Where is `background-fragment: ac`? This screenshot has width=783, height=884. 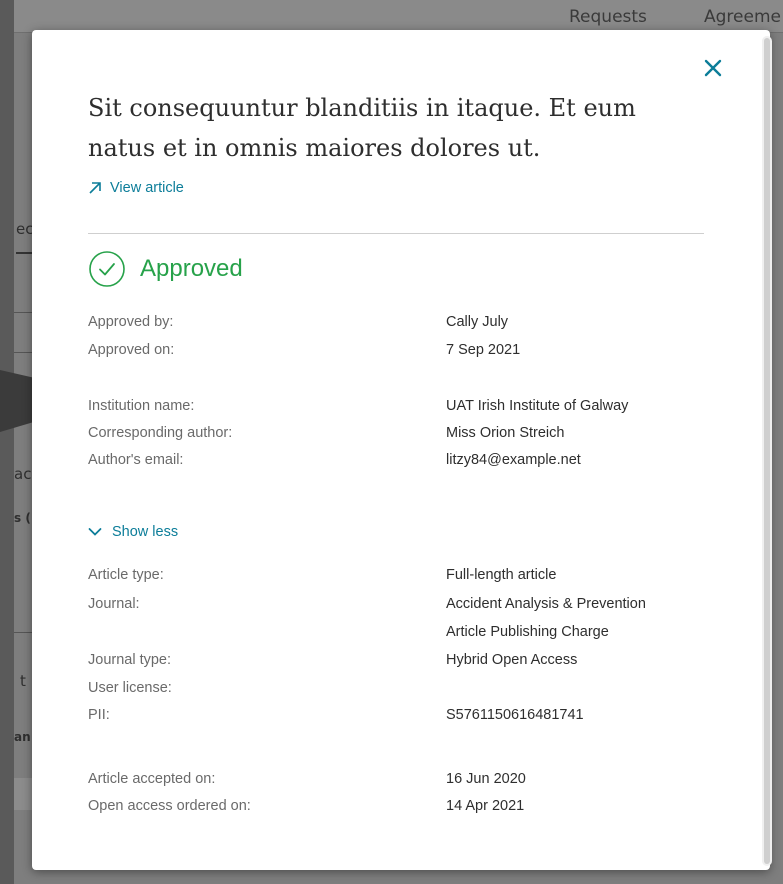
background-fragment: ac is located at coordinates (23, 474).